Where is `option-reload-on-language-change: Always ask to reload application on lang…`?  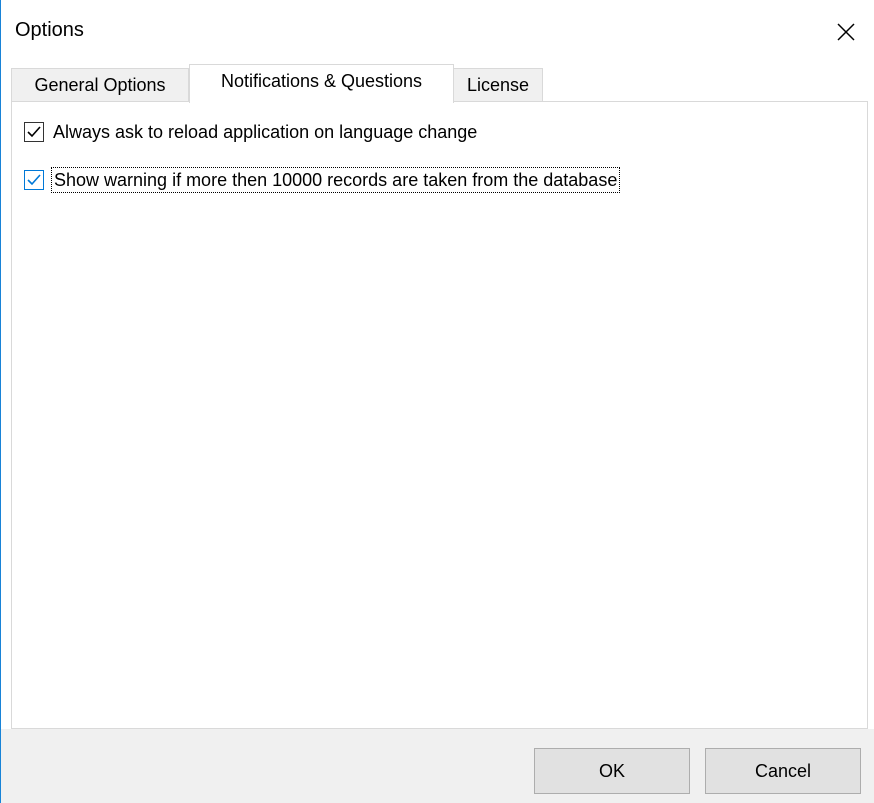
option-reload-on-language-change: Always ask to reload application on lang… is located at coordinates (251, 132).